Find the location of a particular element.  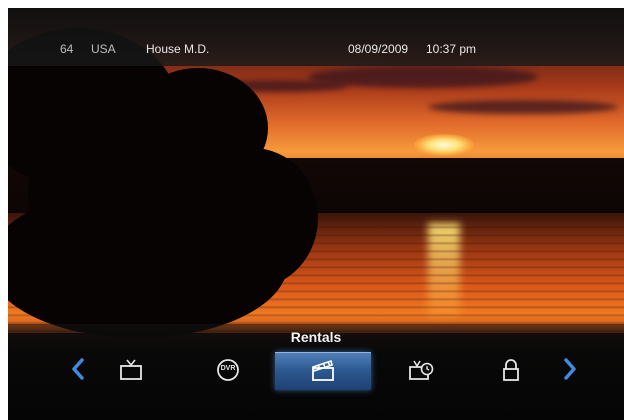

right-arrow-icon is located at coordinates (570, 369).